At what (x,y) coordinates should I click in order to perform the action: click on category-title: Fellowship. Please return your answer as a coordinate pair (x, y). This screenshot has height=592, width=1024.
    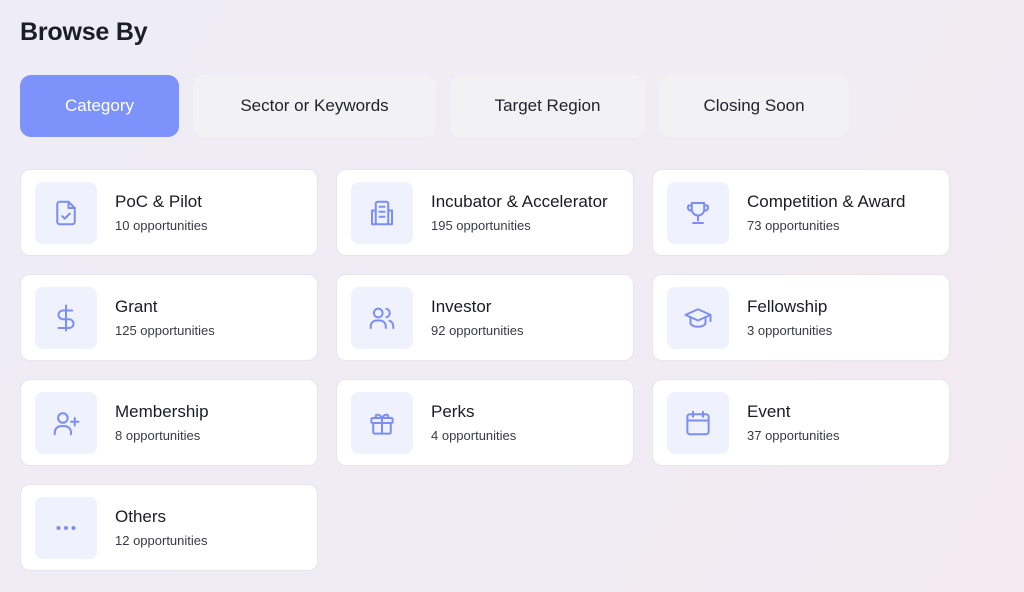
    Looking at the image, I should click on (787, 306).